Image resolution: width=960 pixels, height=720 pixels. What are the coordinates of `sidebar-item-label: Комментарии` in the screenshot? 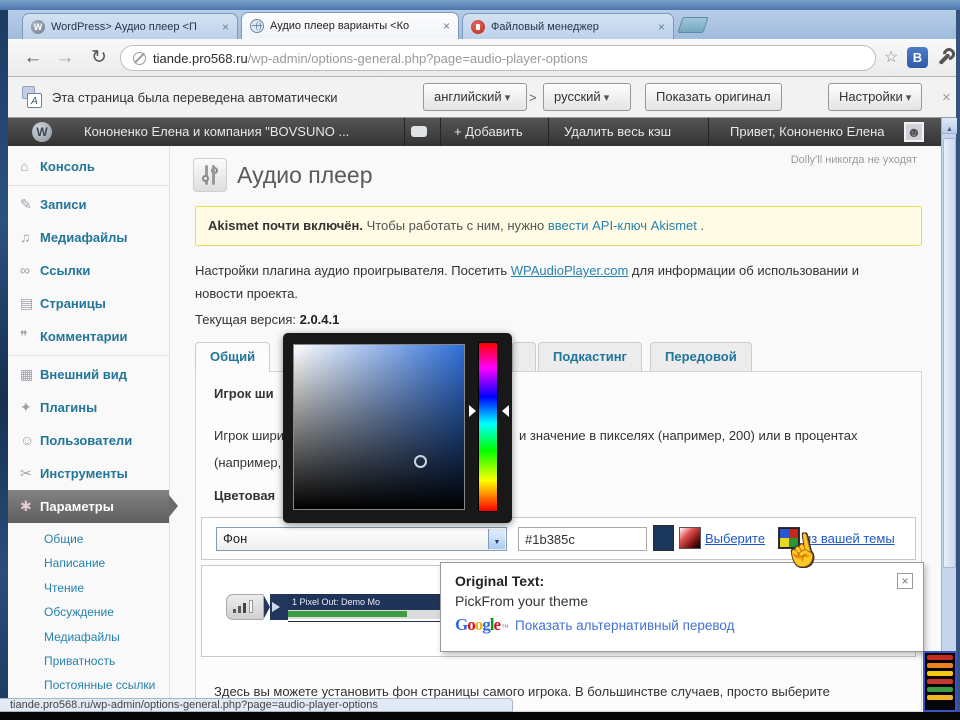 It's located at (84, 336).